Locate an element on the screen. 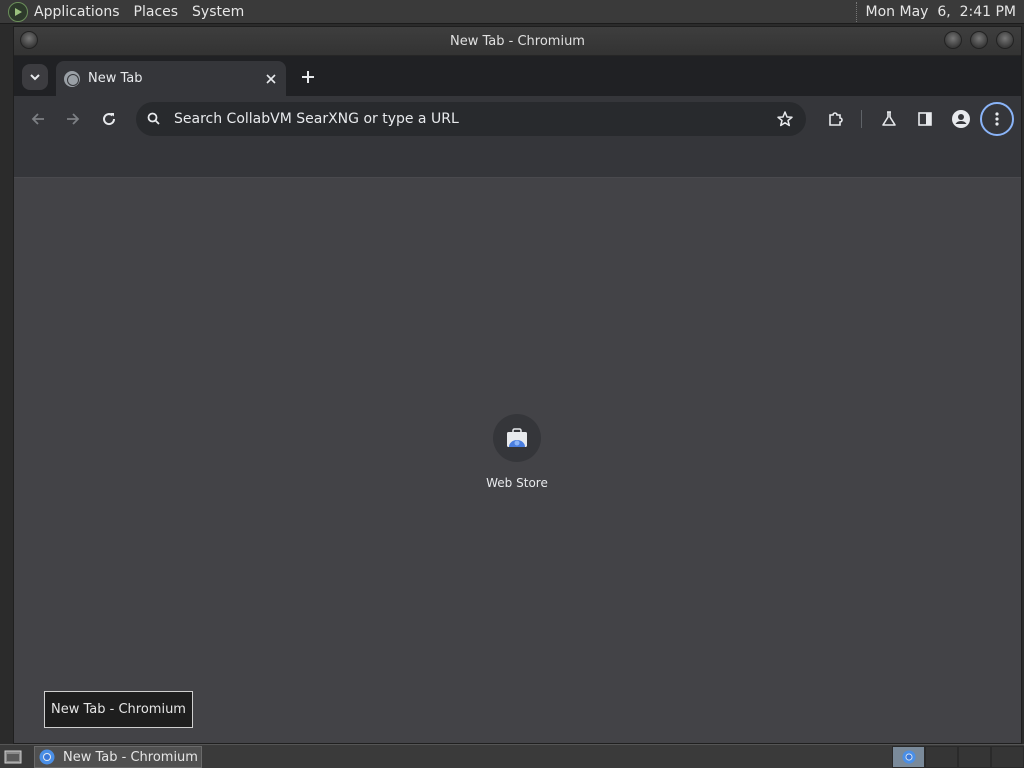  avatar-icon is located at coordinates (961, 119).